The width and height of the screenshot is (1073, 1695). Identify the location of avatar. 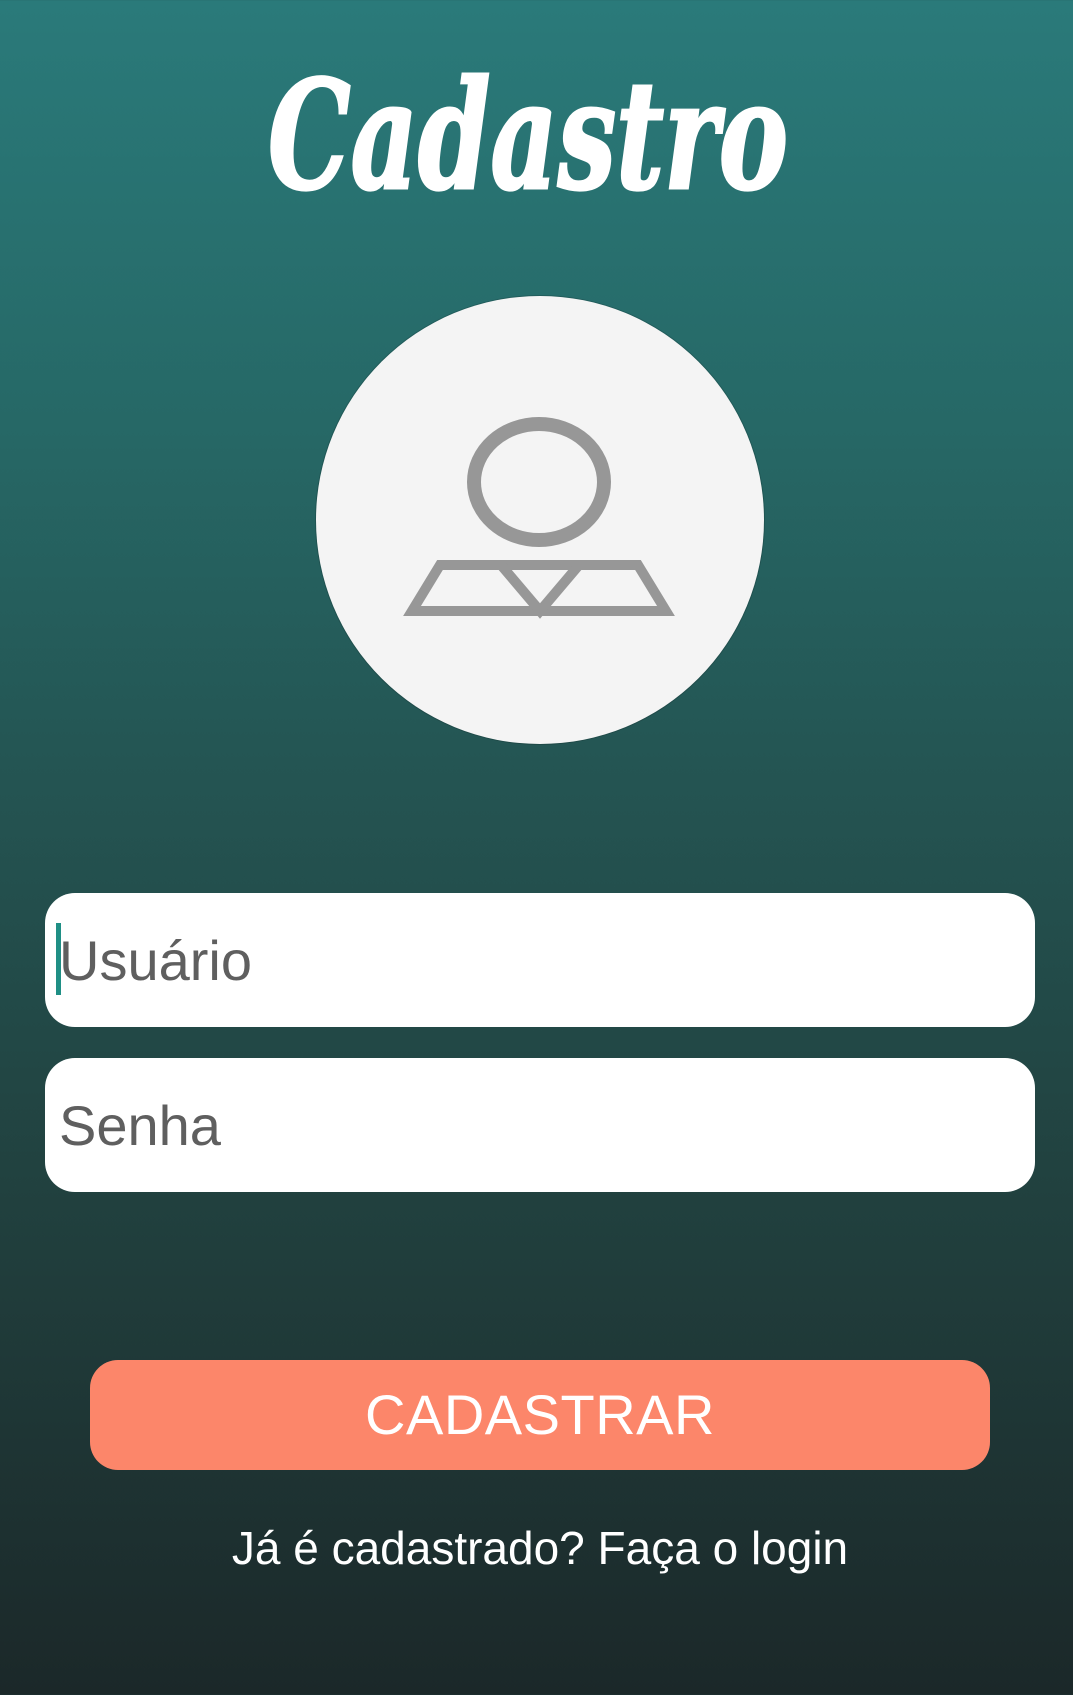
(540, 520).